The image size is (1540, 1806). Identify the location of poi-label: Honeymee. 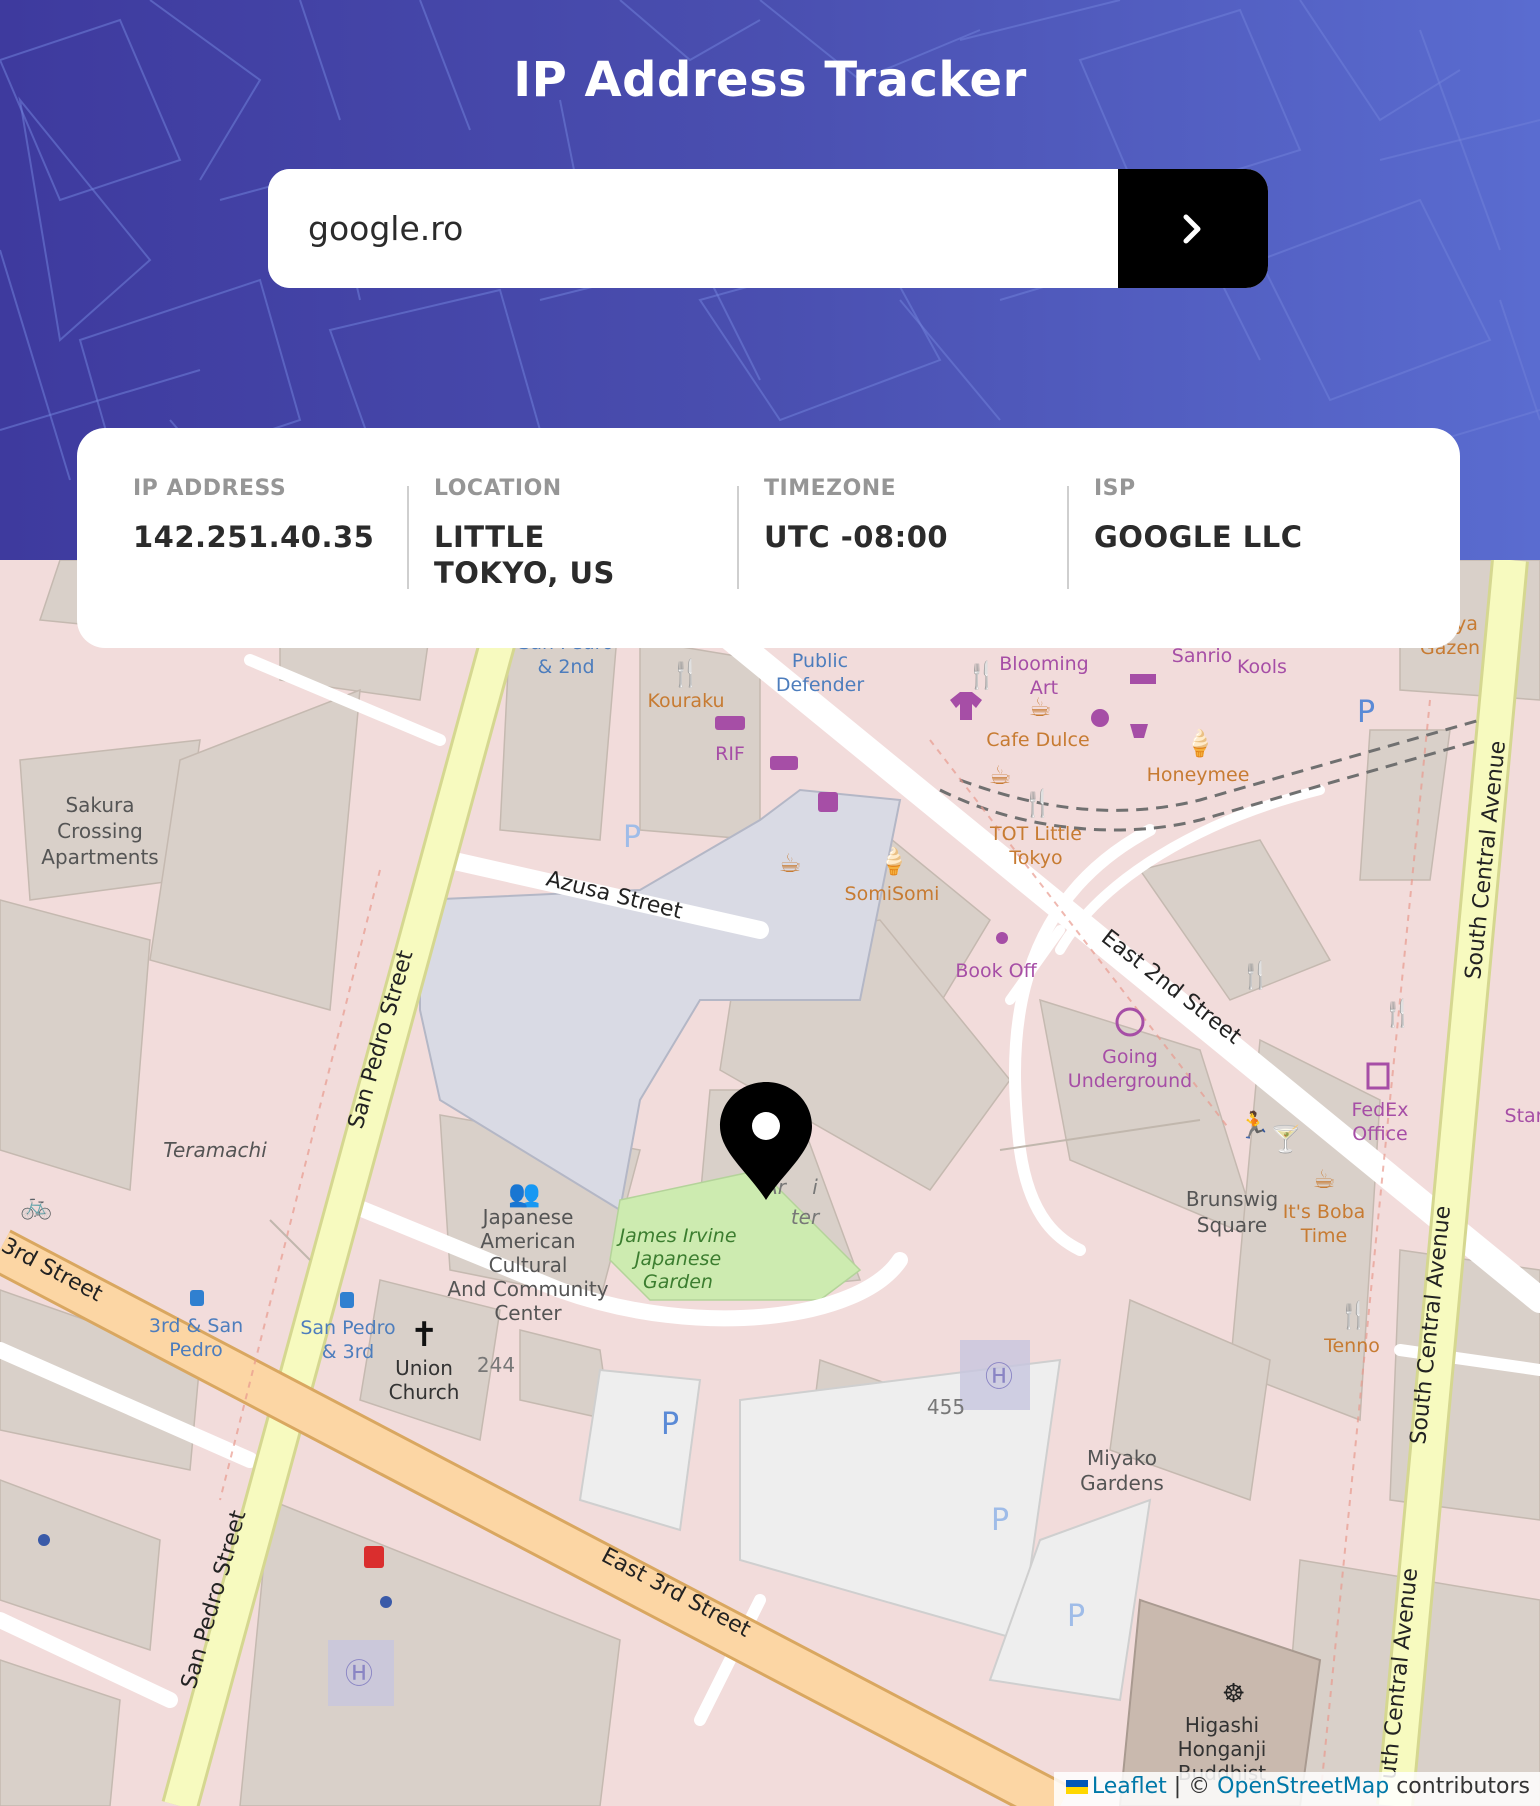
(1198, 775).